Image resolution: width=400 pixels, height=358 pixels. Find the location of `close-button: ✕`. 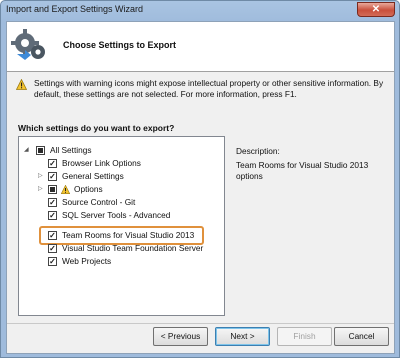

close-button: ✕ is located at coordinates (376, 9).